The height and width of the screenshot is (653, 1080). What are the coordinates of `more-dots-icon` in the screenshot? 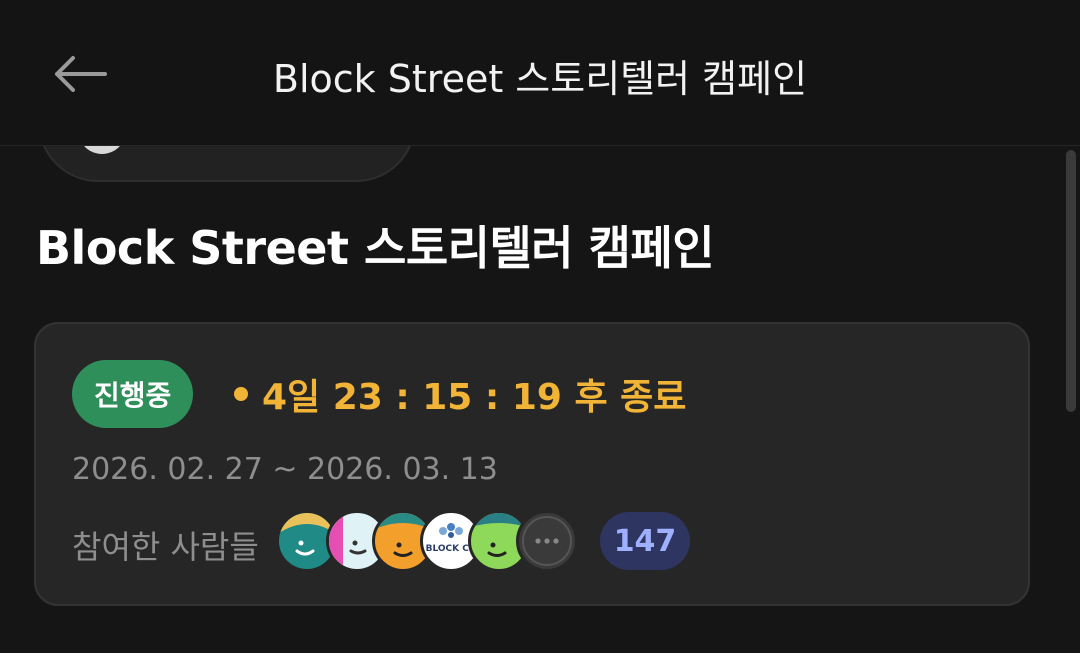 It's located at (547, 541).